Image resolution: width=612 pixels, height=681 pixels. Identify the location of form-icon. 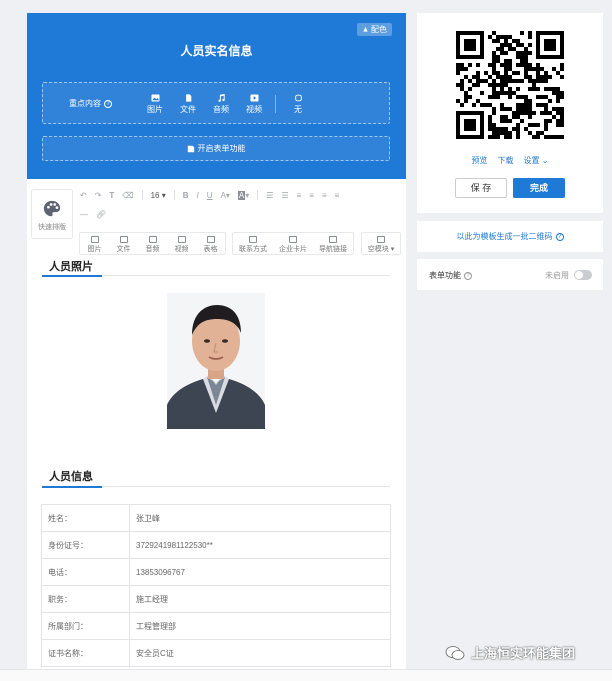
(190, 148).